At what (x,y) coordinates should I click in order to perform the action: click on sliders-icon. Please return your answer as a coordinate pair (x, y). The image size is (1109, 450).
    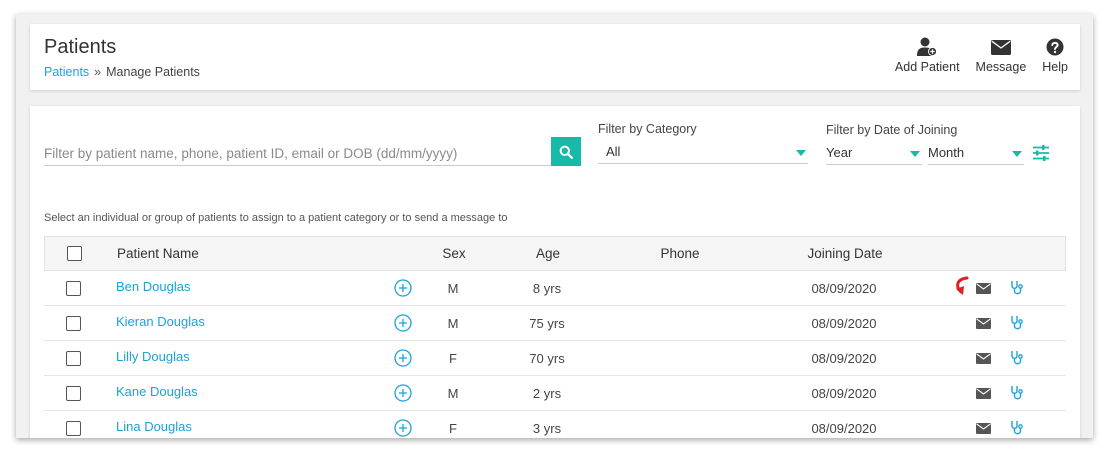
    Looking at the image, I should click on (1041, 153).